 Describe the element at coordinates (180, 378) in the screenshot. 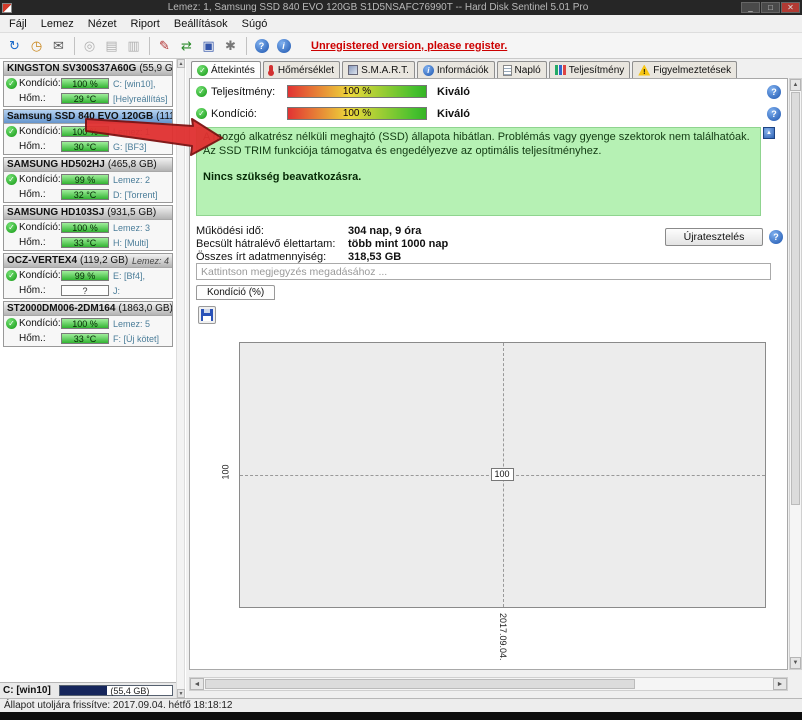

I see `sidebar-scrollbar: ▲ ▼` at that location.